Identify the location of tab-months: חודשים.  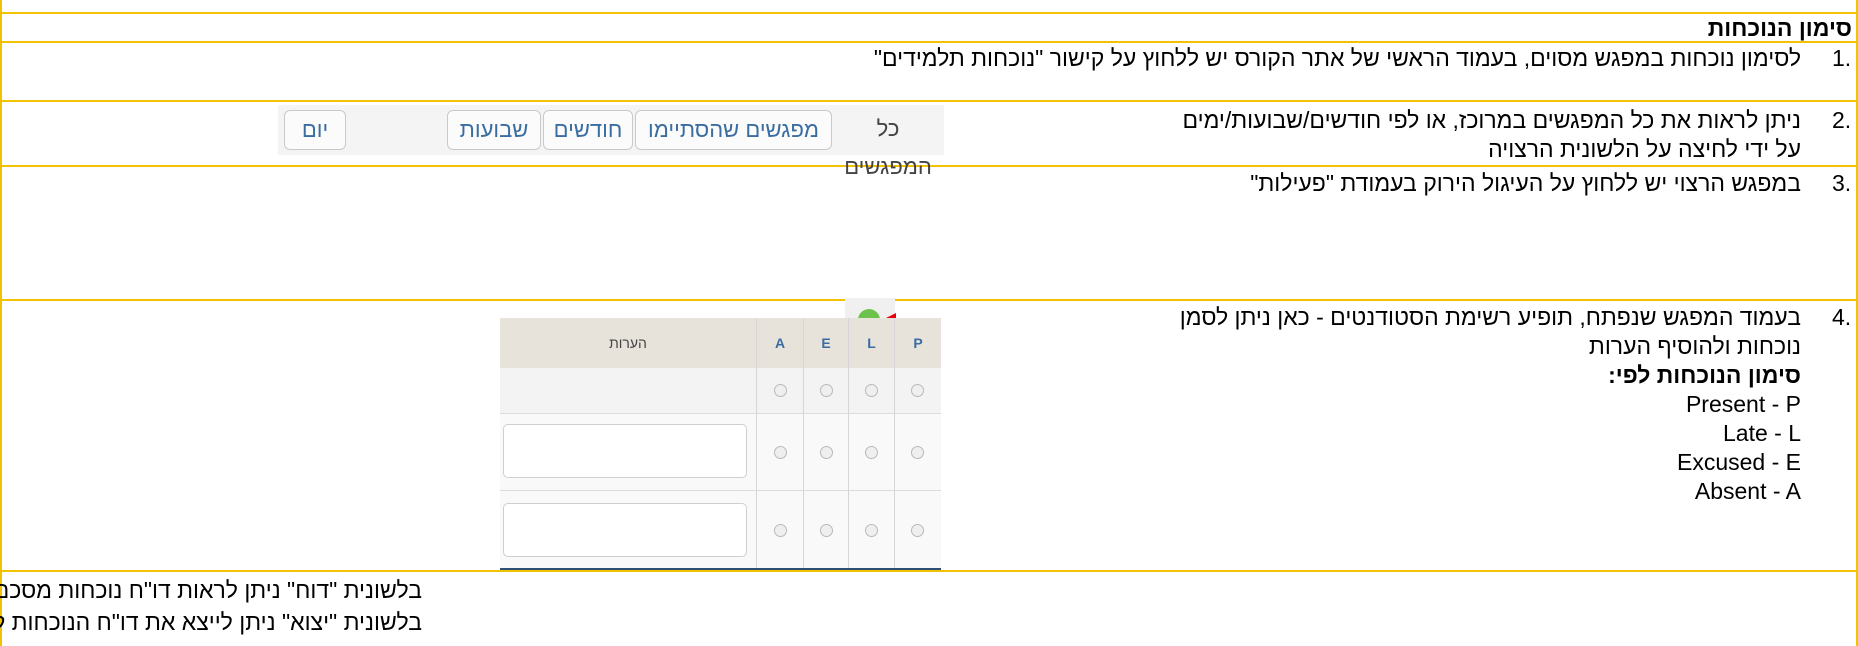
(588, 130).